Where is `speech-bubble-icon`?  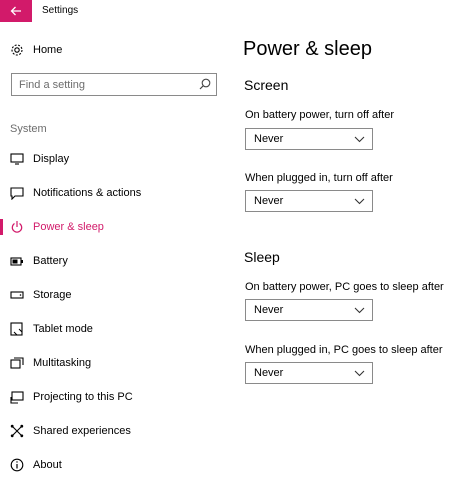 speech-bubble-icon is located at coordinates (17, 193).